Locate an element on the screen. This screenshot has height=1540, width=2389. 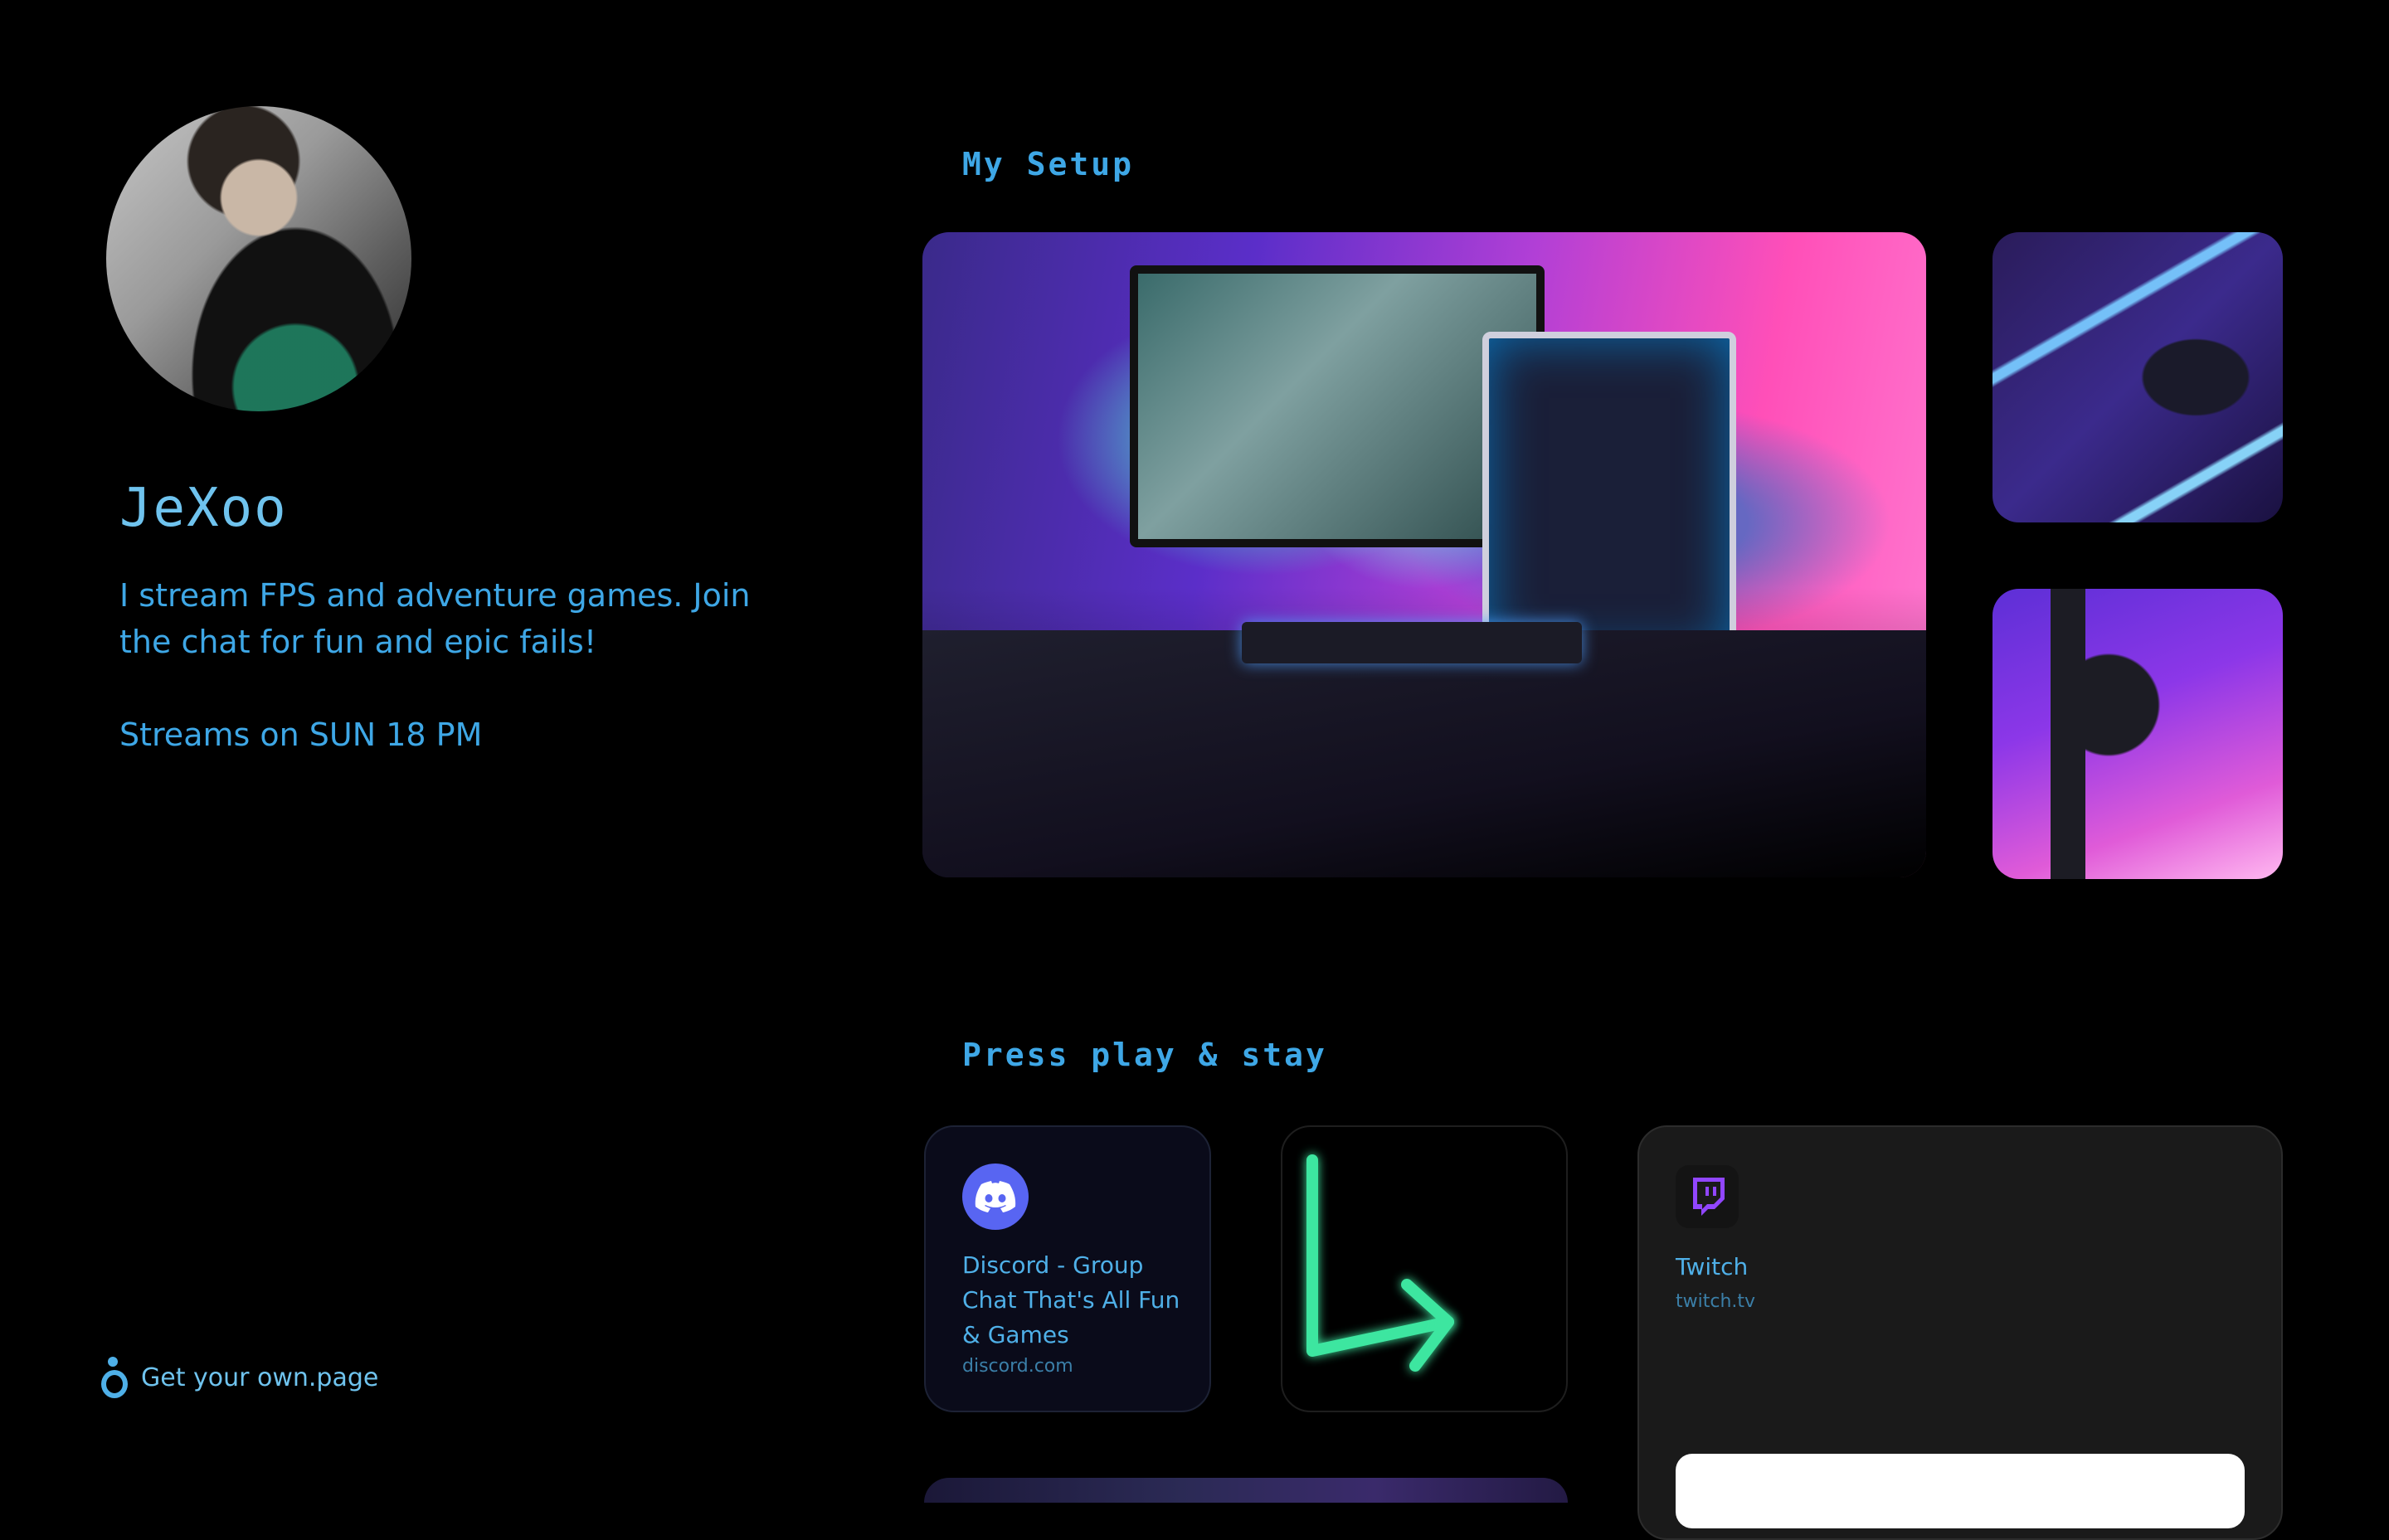
press-play-title: Press play & stay is located at coordinates (1144, 1055).